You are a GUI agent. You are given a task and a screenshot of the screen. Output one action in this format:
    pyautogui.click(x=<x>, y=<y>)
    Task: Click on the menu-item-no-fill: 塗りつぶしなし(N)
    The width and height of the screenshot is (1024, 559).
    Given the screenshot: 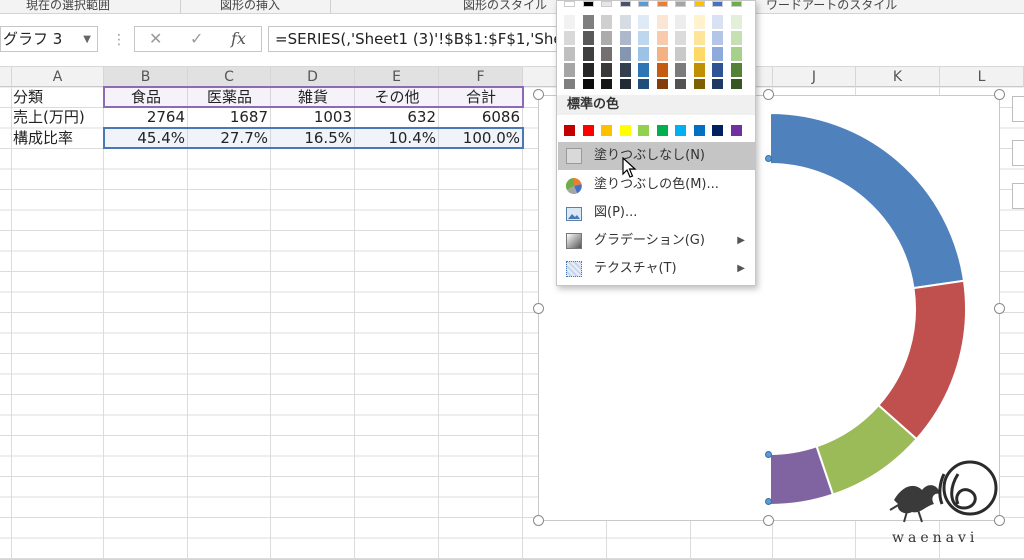 What is the action you would take?
    pyautogui.click(x=656, y=156)
    